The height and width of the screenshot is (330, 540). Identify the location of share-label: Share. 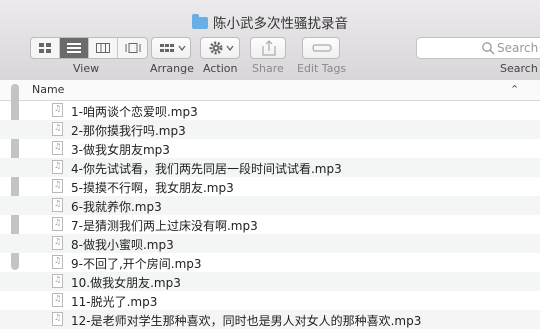
(268, 68).